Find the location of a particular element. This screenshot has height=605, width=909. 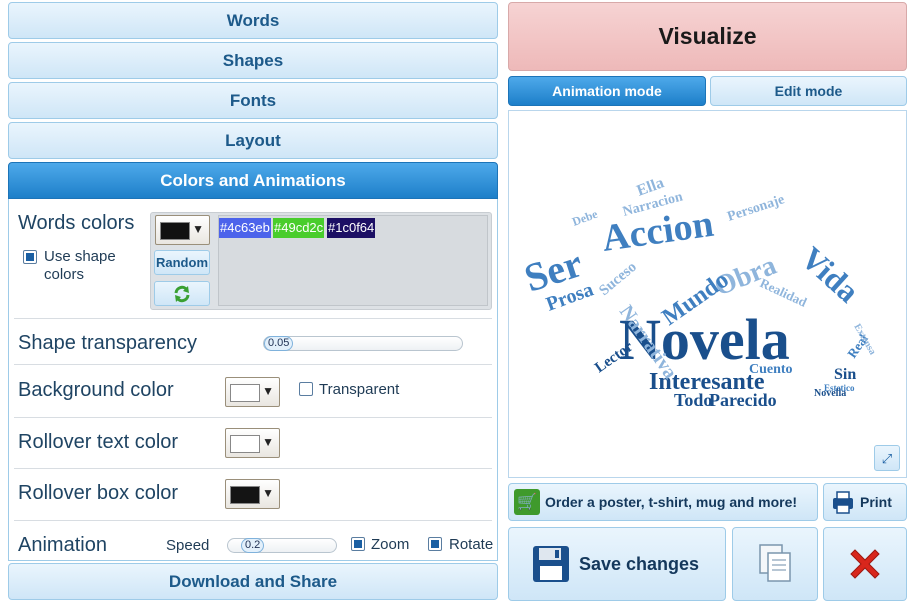

words-color-swatch is located at coordinates (175, 231).